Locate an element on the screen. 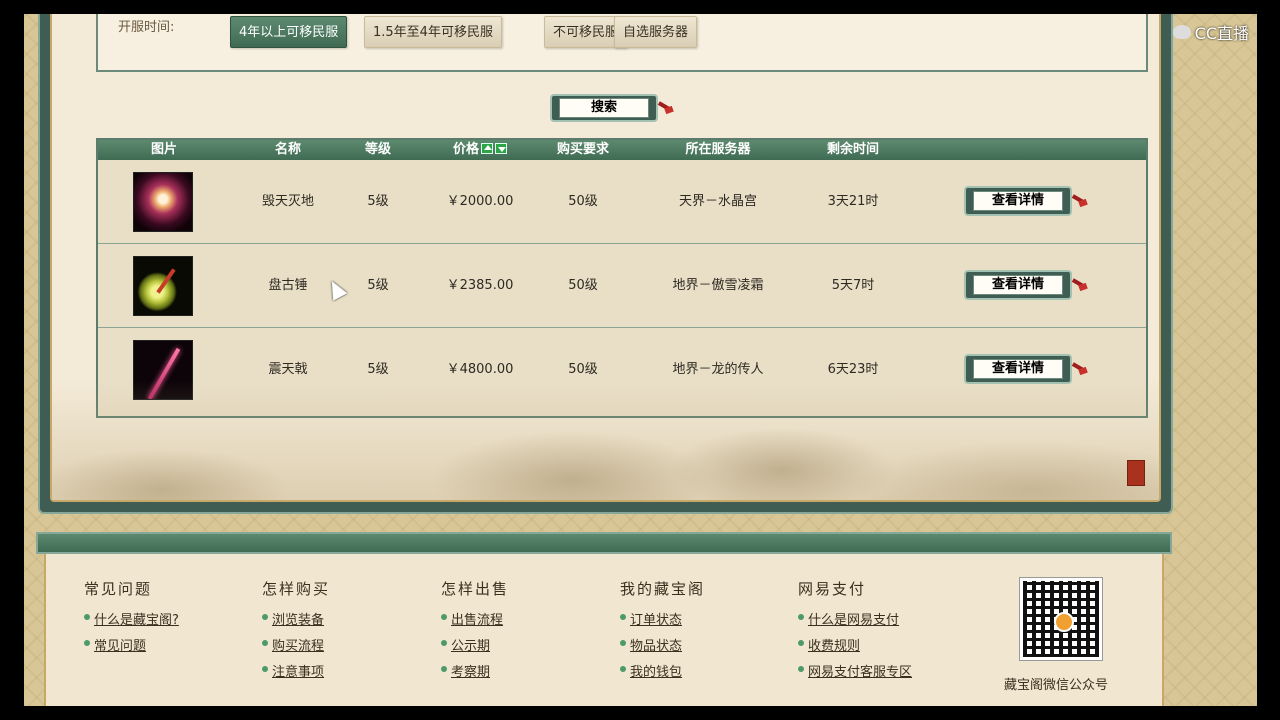 Image resolution: width=1280 pixels, height=720 pixels. item-price: ￥2385.00 is located at coordinates (480, 285).